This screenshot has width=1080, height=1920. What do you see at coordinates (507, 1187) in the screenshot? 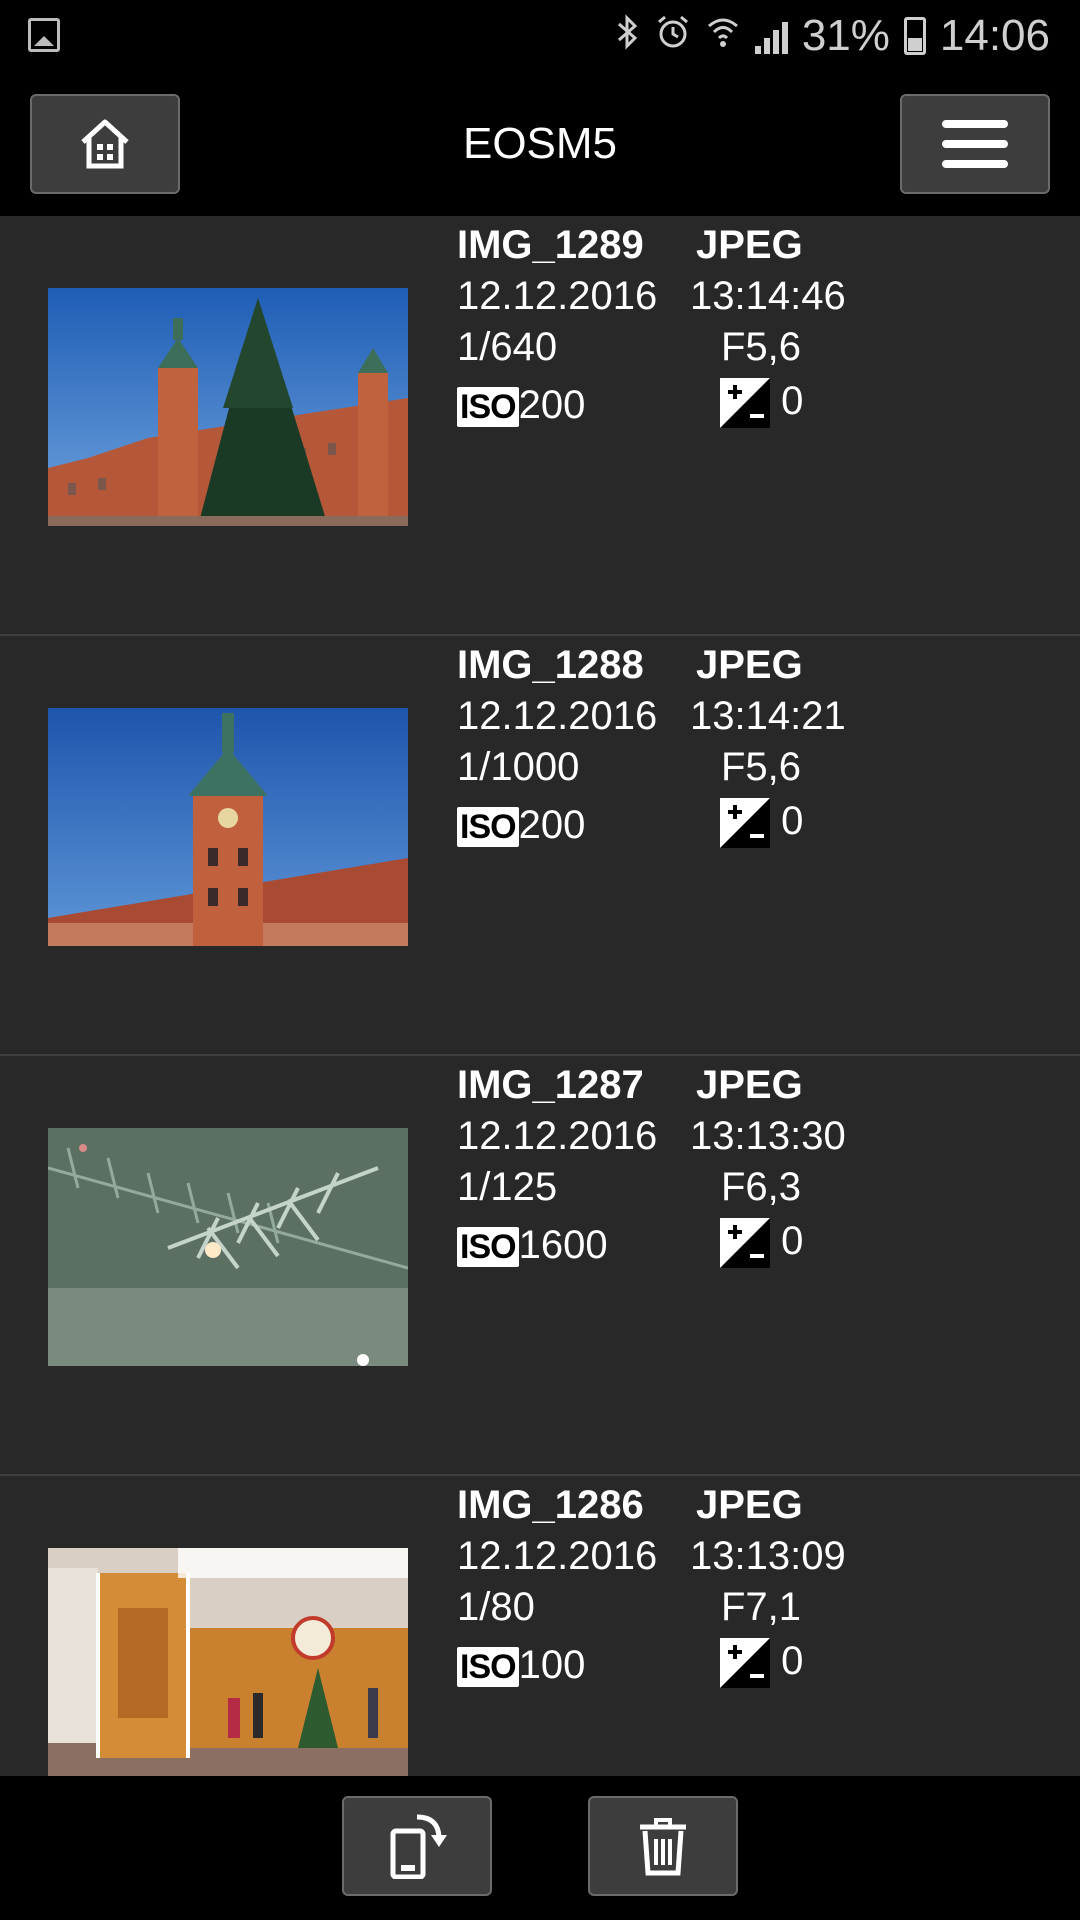
I see `shutter-speed: 1/125` at bounding box center [507, 1187].